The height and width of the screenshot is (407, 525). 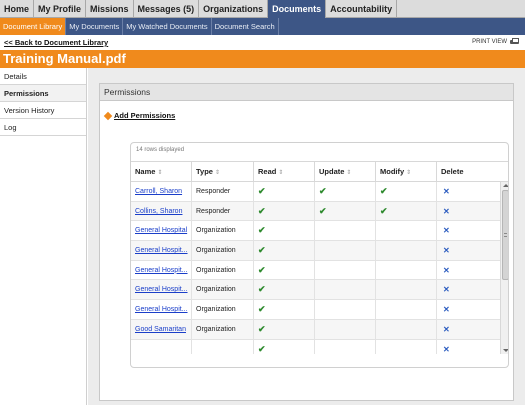 I want to click on tab-my-profile: My Profile, so click(x=60, y=9).